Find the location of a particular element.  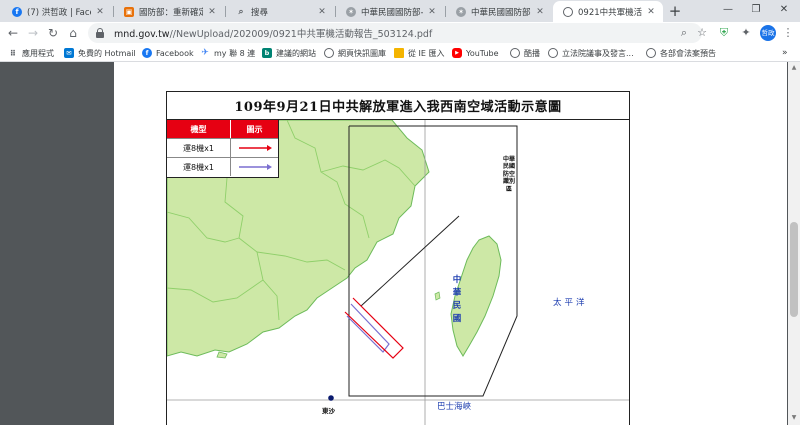

bookmark-star-icon: ☆ is located at coordinates (702, 33).